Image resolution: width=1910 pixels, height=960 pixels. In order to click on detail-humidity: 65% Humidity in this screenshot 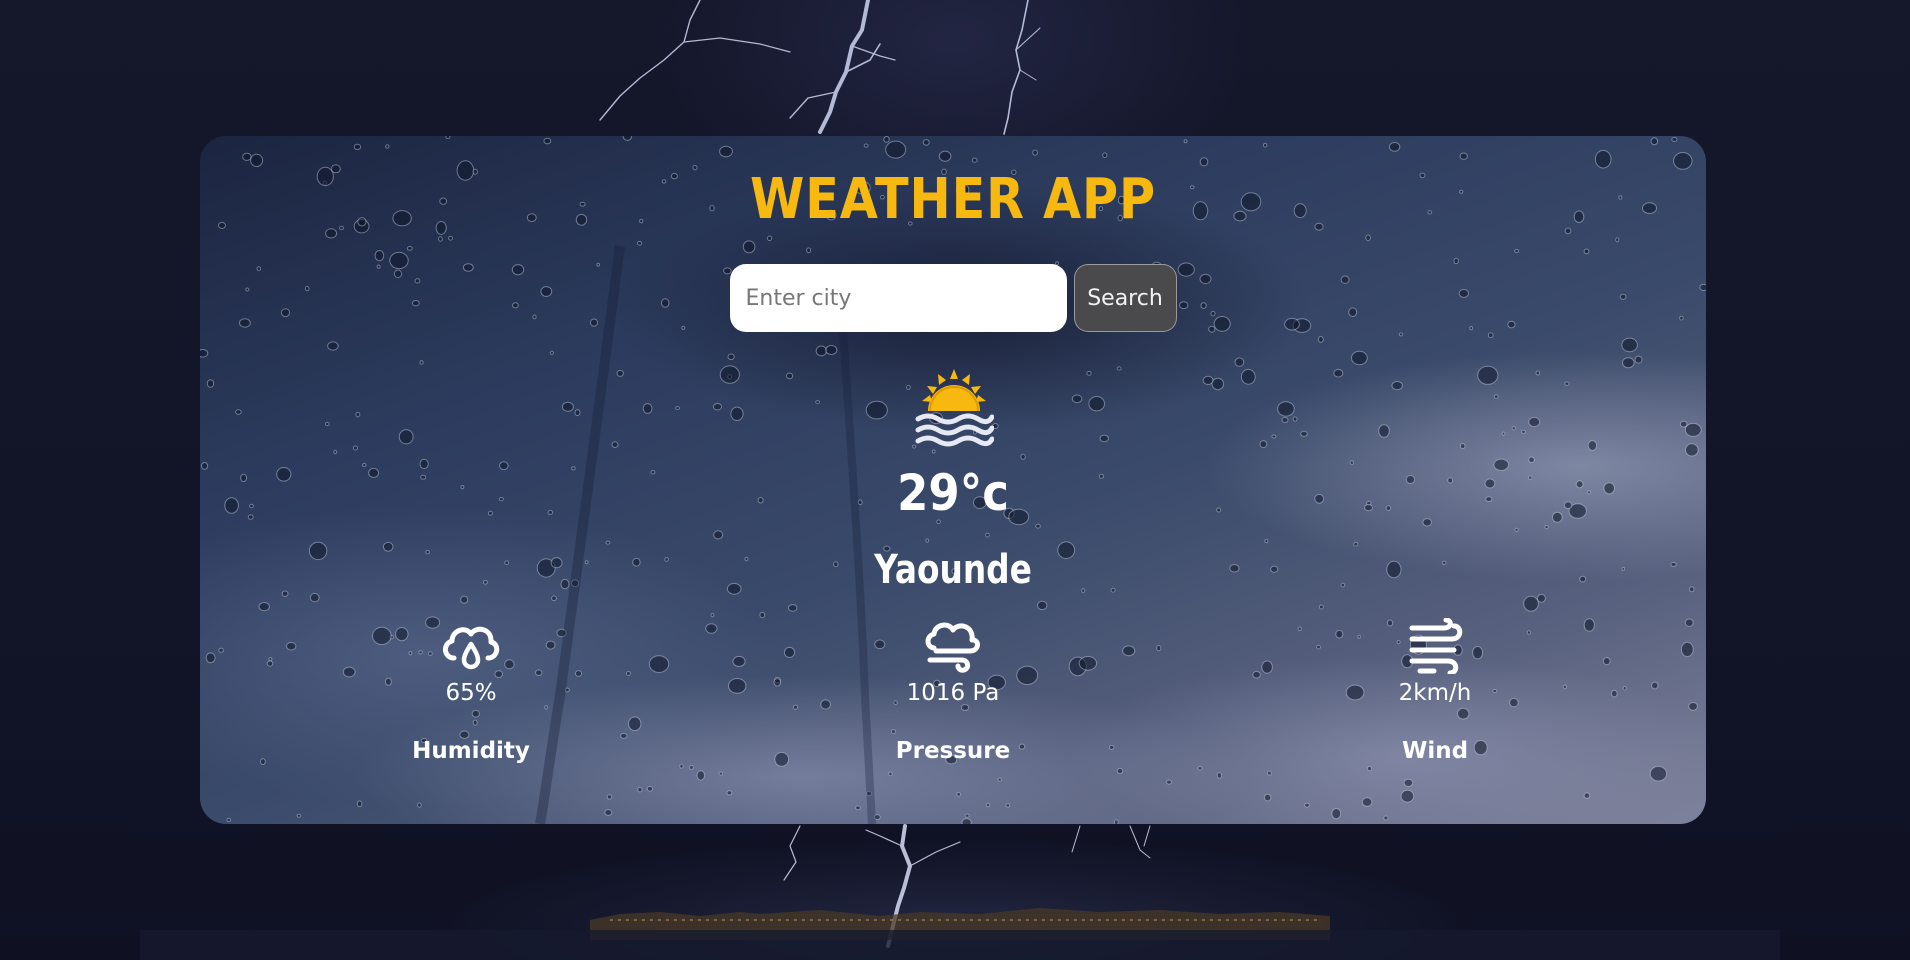, I will do `click(471, 691)`.